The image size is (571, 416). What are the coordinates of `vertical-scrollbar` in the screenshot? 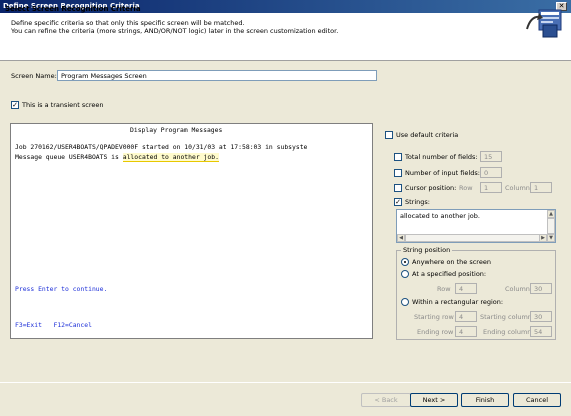 It's located at (551, 226).